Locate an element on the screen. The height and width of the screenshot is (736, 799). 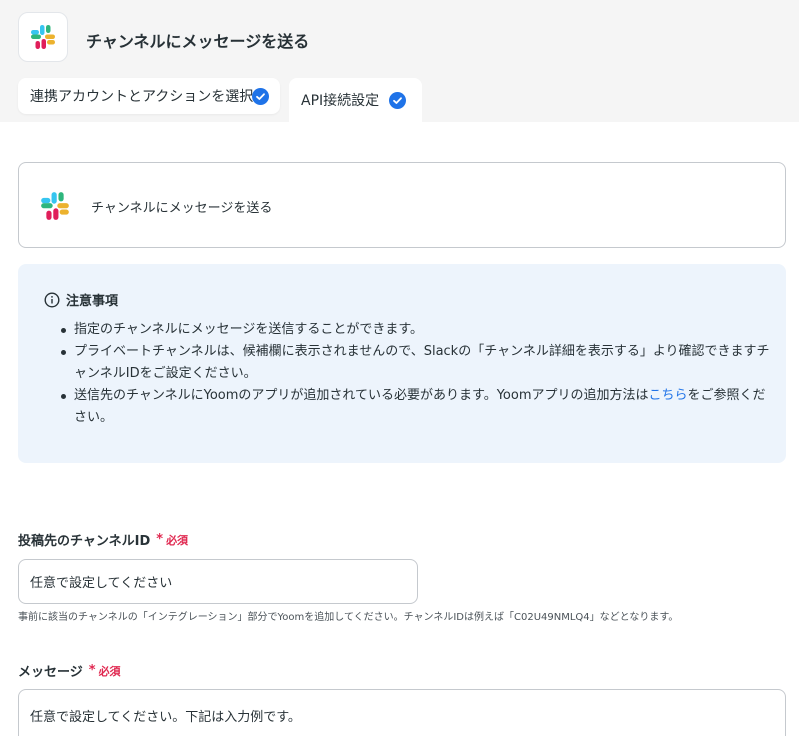
page-title: チャンネルにメッセージを送る is located at coordinates (198, 41).